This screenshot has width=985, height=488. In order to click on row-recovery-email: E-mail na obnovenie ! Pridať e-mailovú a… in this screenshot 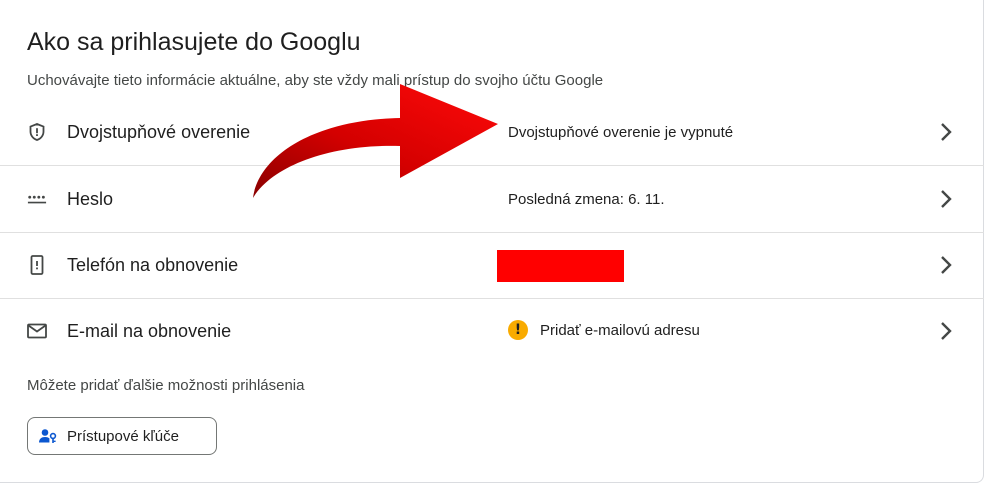, I will do `click(492, 332)`.